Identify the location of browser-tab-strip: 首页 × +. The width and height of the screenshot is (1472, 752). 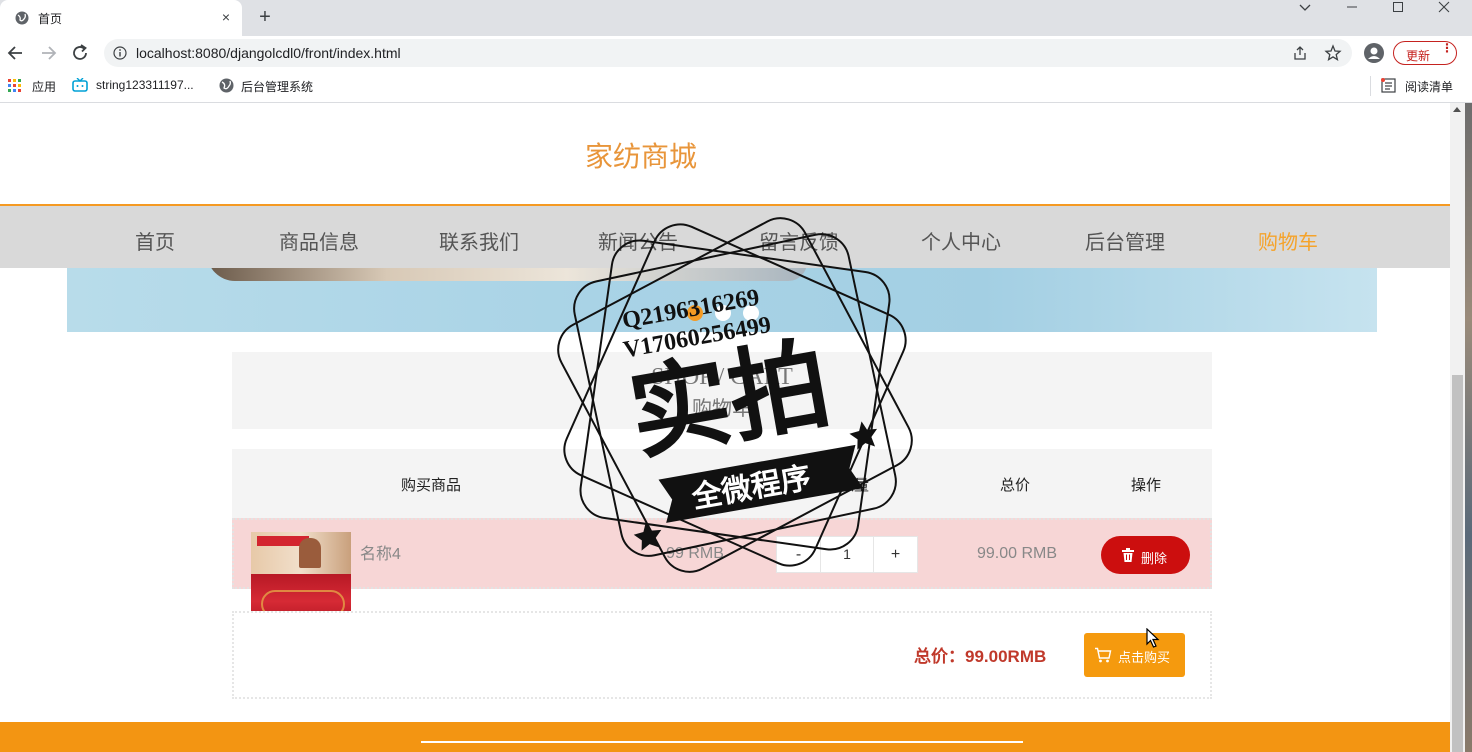
(736, 18).